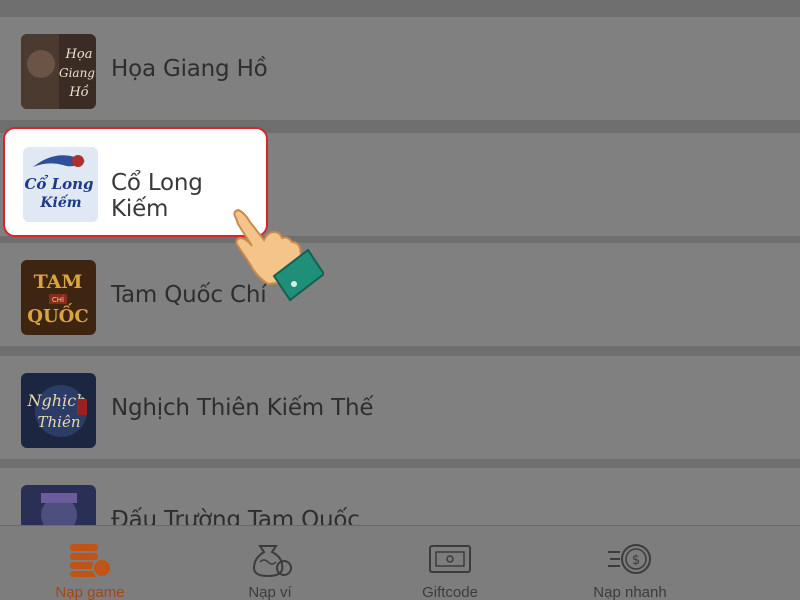 Image resolution: width=800 pixels, height=600 pixels. Describe the element at coordinates (242, 408) in the screenshot. I see `game-name: Nghịch Thiên Kiếm Thế` at that location.